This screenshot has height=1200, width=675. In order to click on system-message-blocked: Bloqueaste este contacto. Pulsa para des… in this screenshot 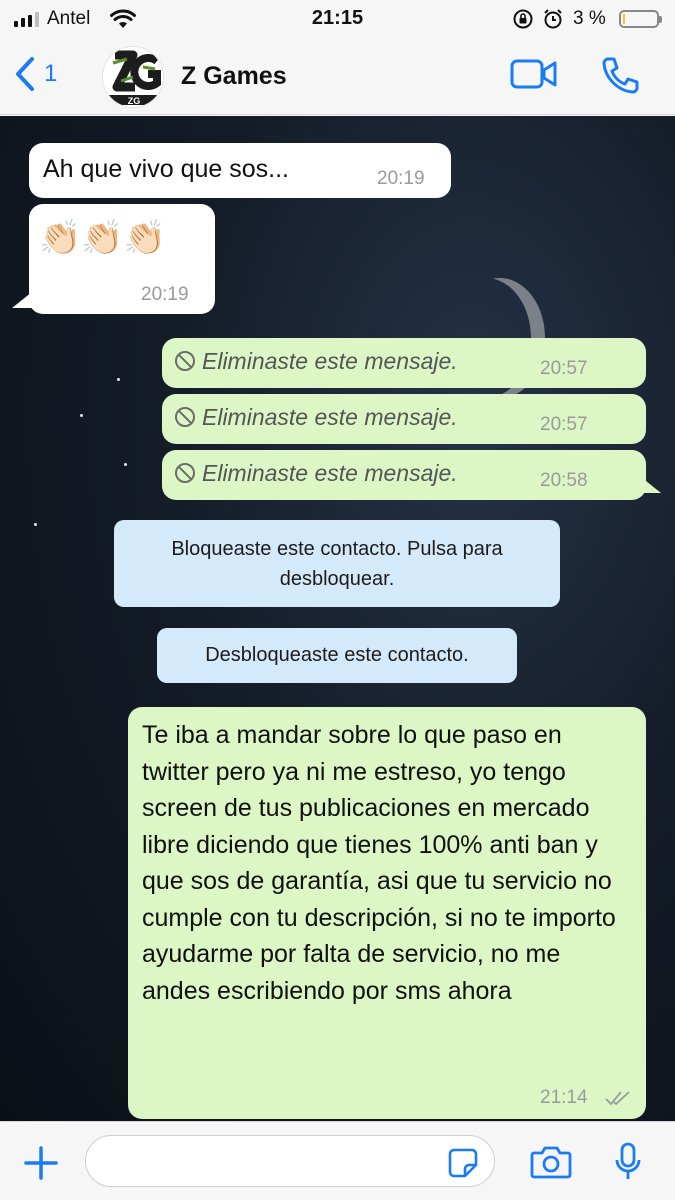, I will do `click(337, 563)`.